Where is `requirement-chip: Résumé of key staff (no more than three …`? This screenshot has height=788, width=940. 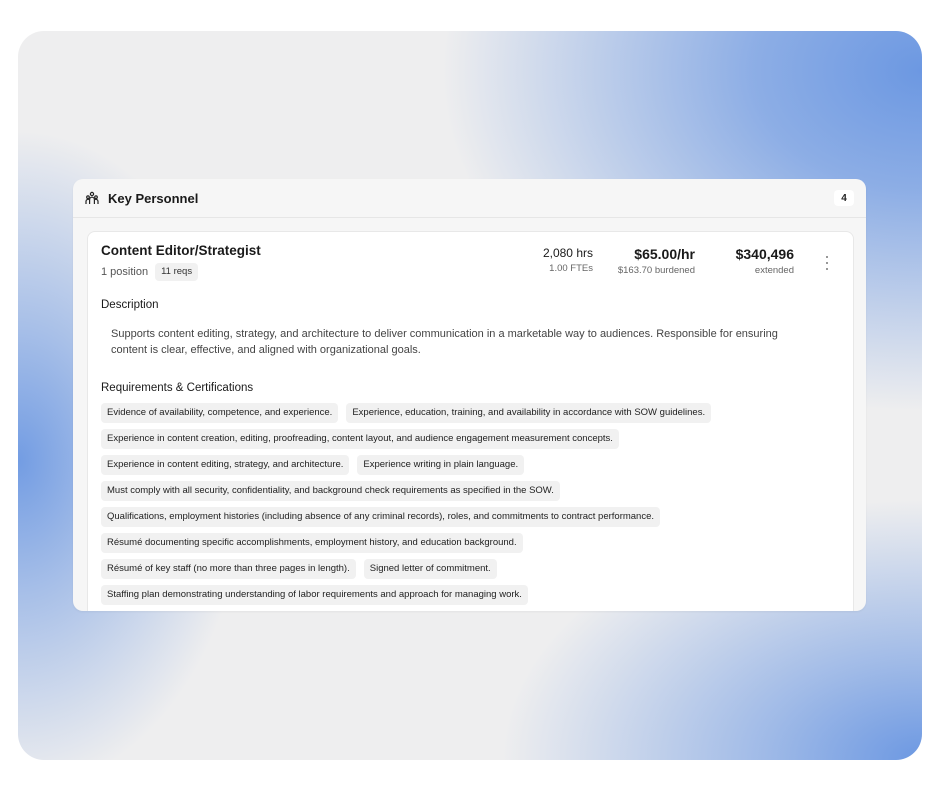 requirement-chip: Résumé of key staff (no more than three … is located at coordinates (228, 569).